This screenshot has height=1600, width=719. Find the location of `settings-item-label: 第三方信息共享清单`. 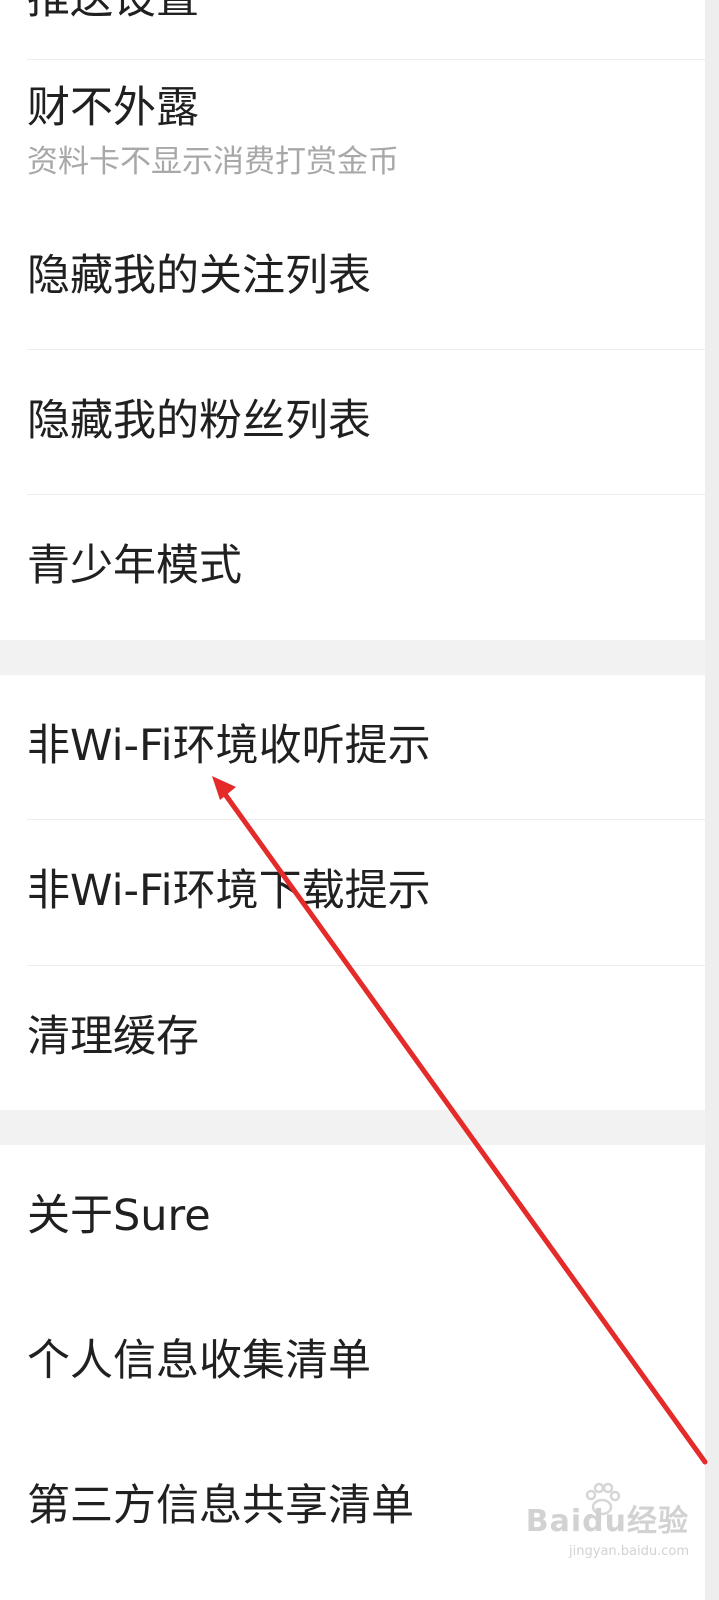

settings-item-label: 第三方信息共享清单 is located at coordinates (220, 1506).